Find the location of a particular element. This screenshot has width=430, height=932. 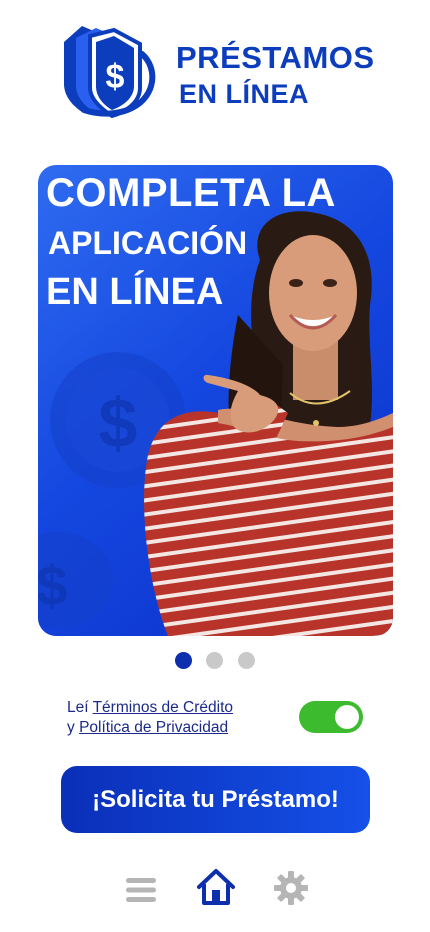

dollar-shield-icon: $ is located at coordinates (110, 72).